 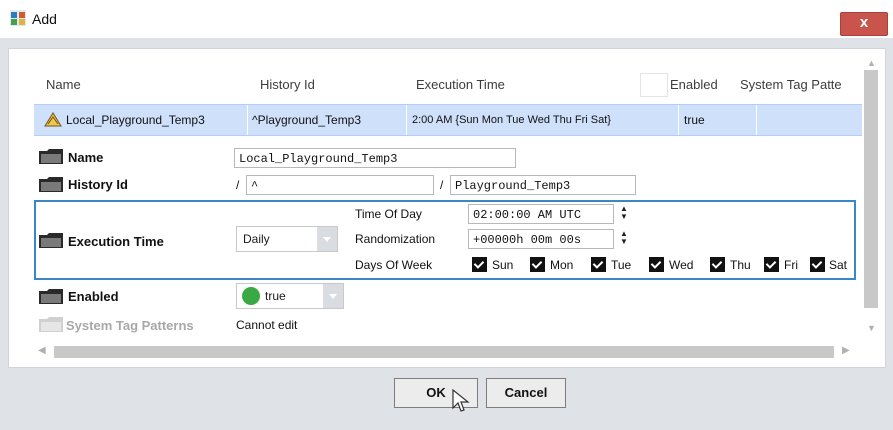 What do you see at coordinates (275, 296) in the screenshot?
I see `enabled-value: true` at bounding box center [275, 296].